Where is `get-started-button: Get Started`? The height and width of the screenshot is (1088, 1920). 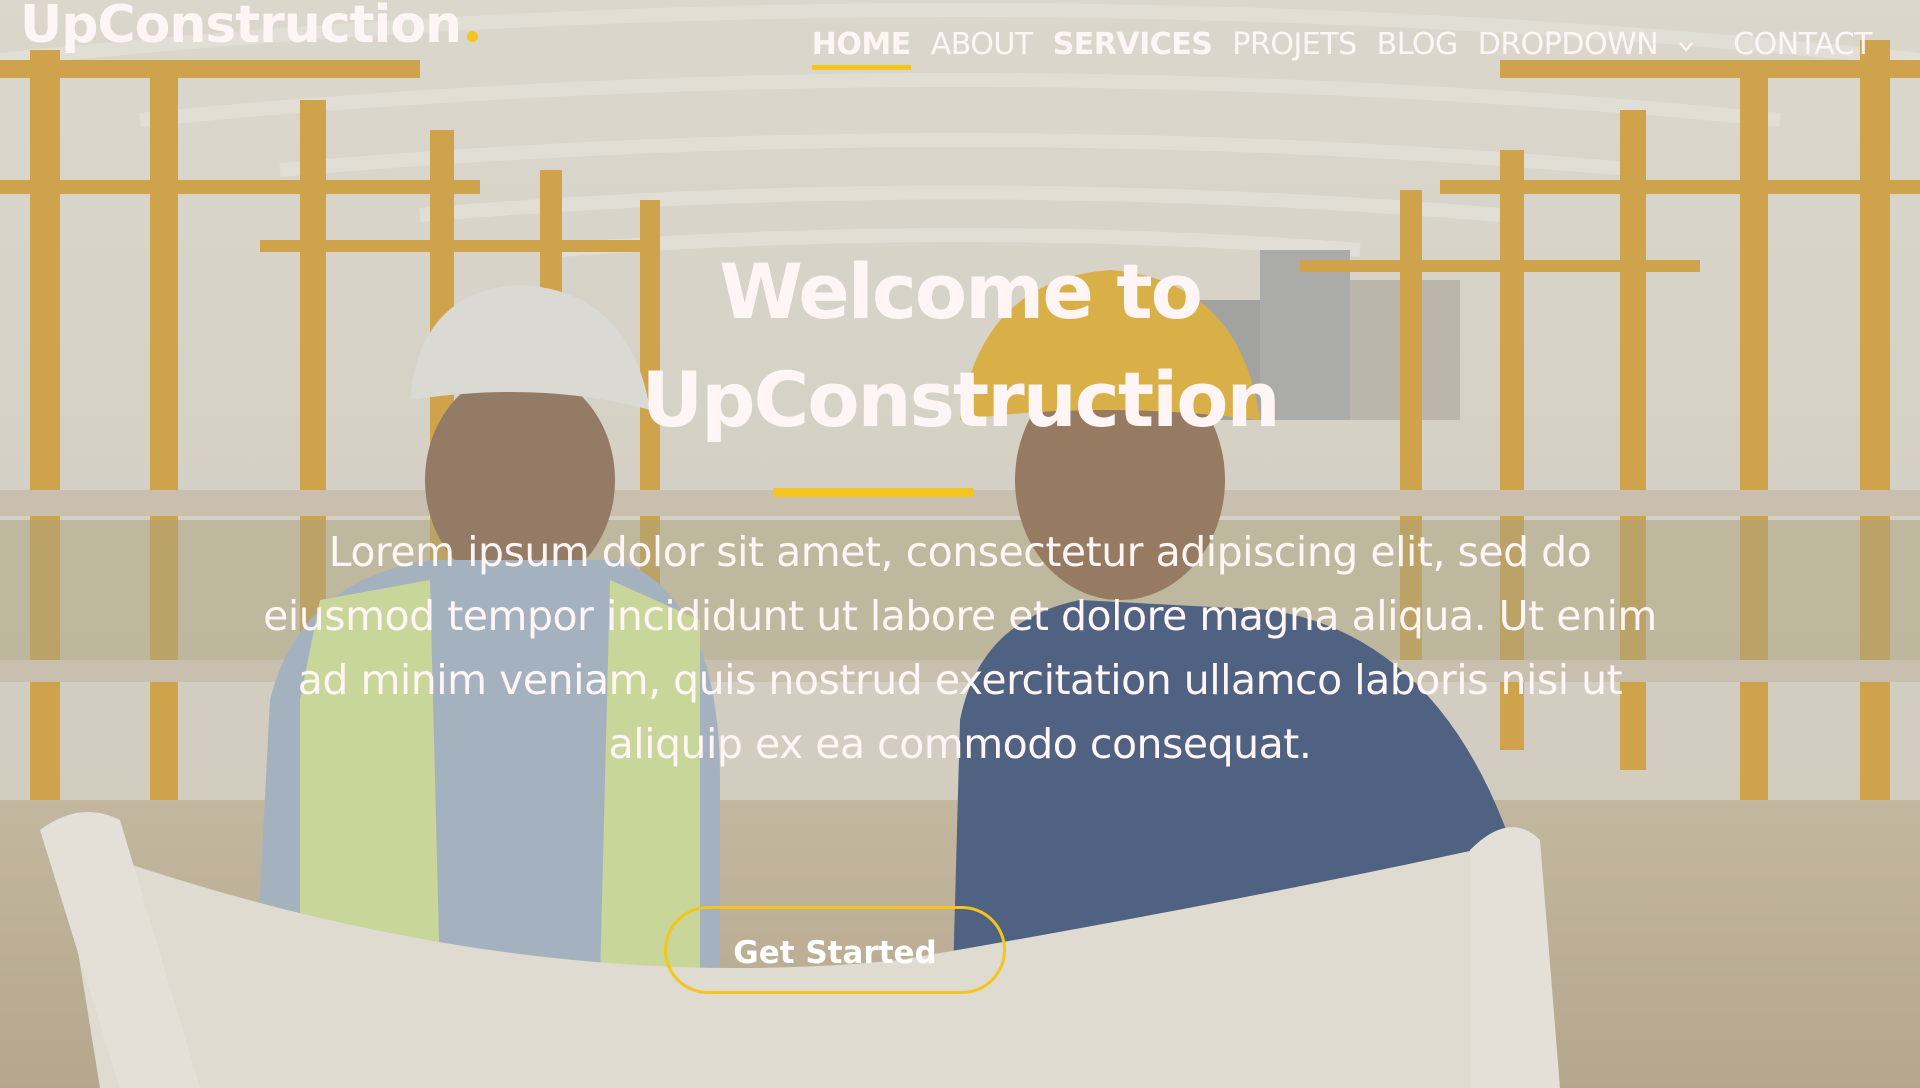
get-started-button: Get Started is located at coordinates (835, 950).